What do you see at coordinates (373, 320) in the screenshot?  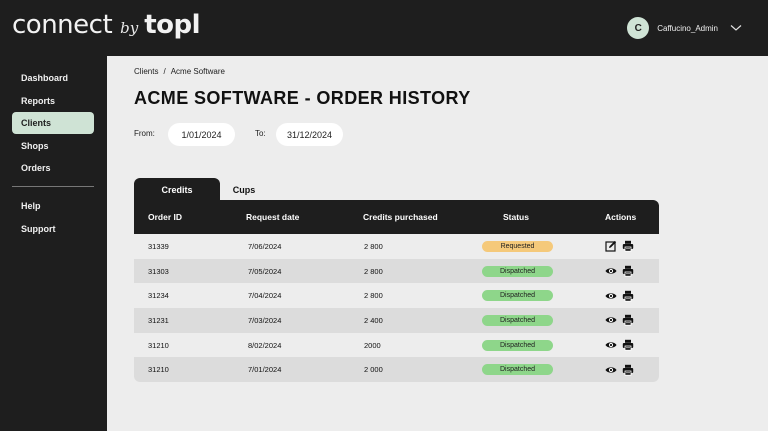 I see `cell-credits: 2 400` at bounding box center [373, 320].